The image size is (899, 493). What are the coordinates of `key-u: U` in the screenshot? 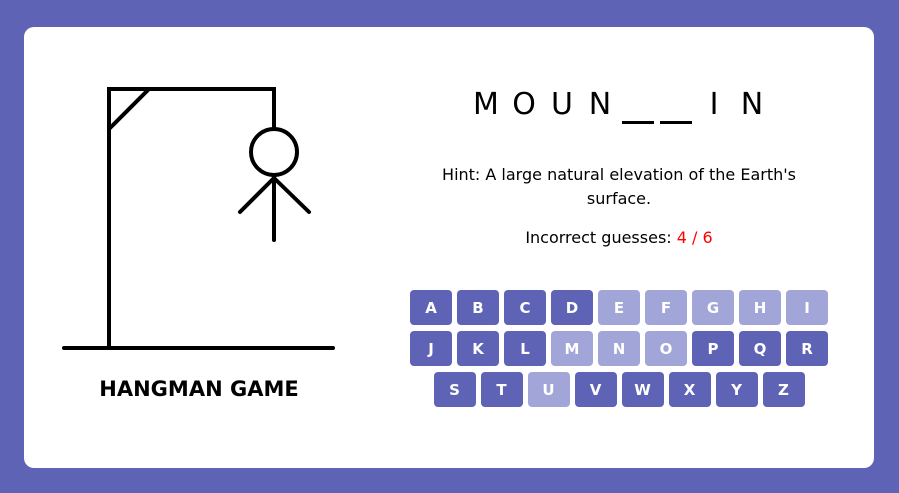 It's located at (548, 389).